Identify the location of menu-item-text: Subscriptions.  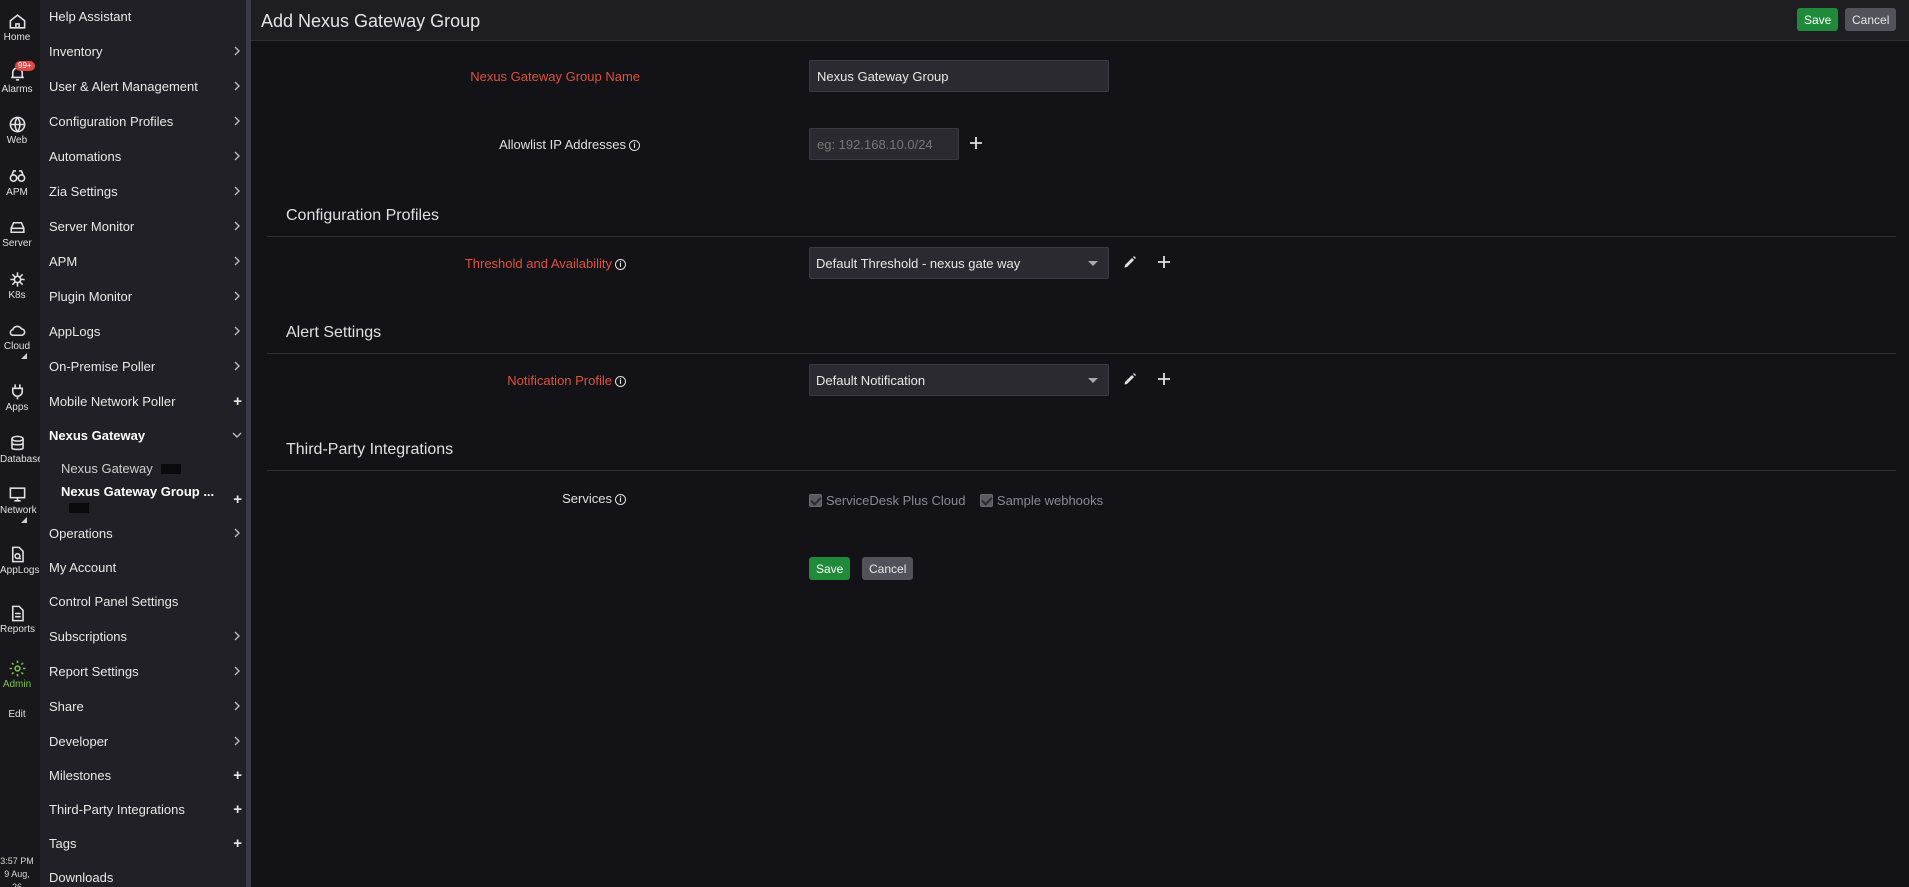
(88, 636).